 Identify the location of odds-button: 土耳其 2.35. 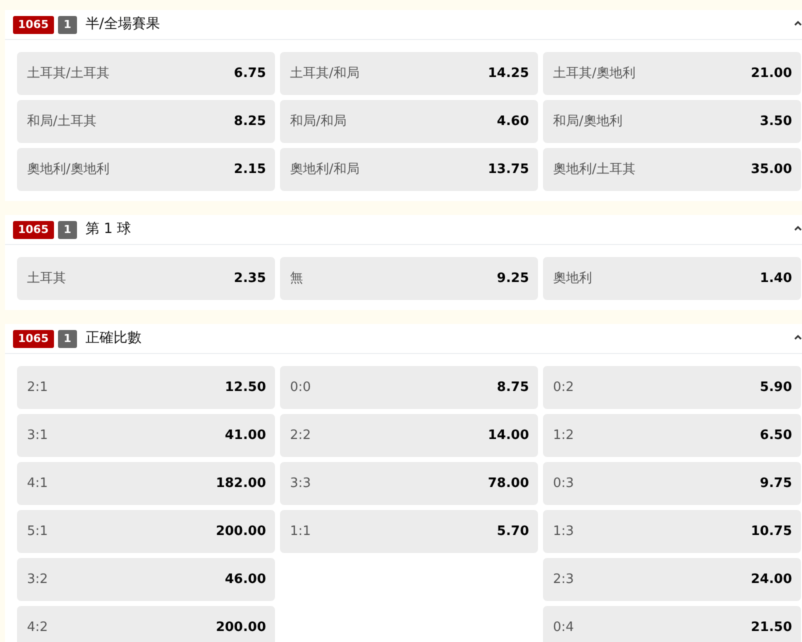
(146, 278).